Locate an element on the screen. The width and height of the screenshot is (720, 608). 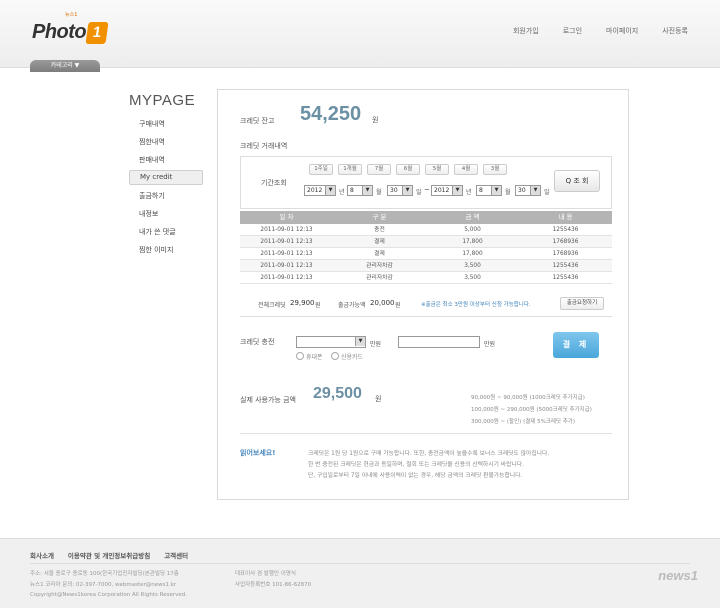
charge-amount-input is located at coordinates (439, 342).